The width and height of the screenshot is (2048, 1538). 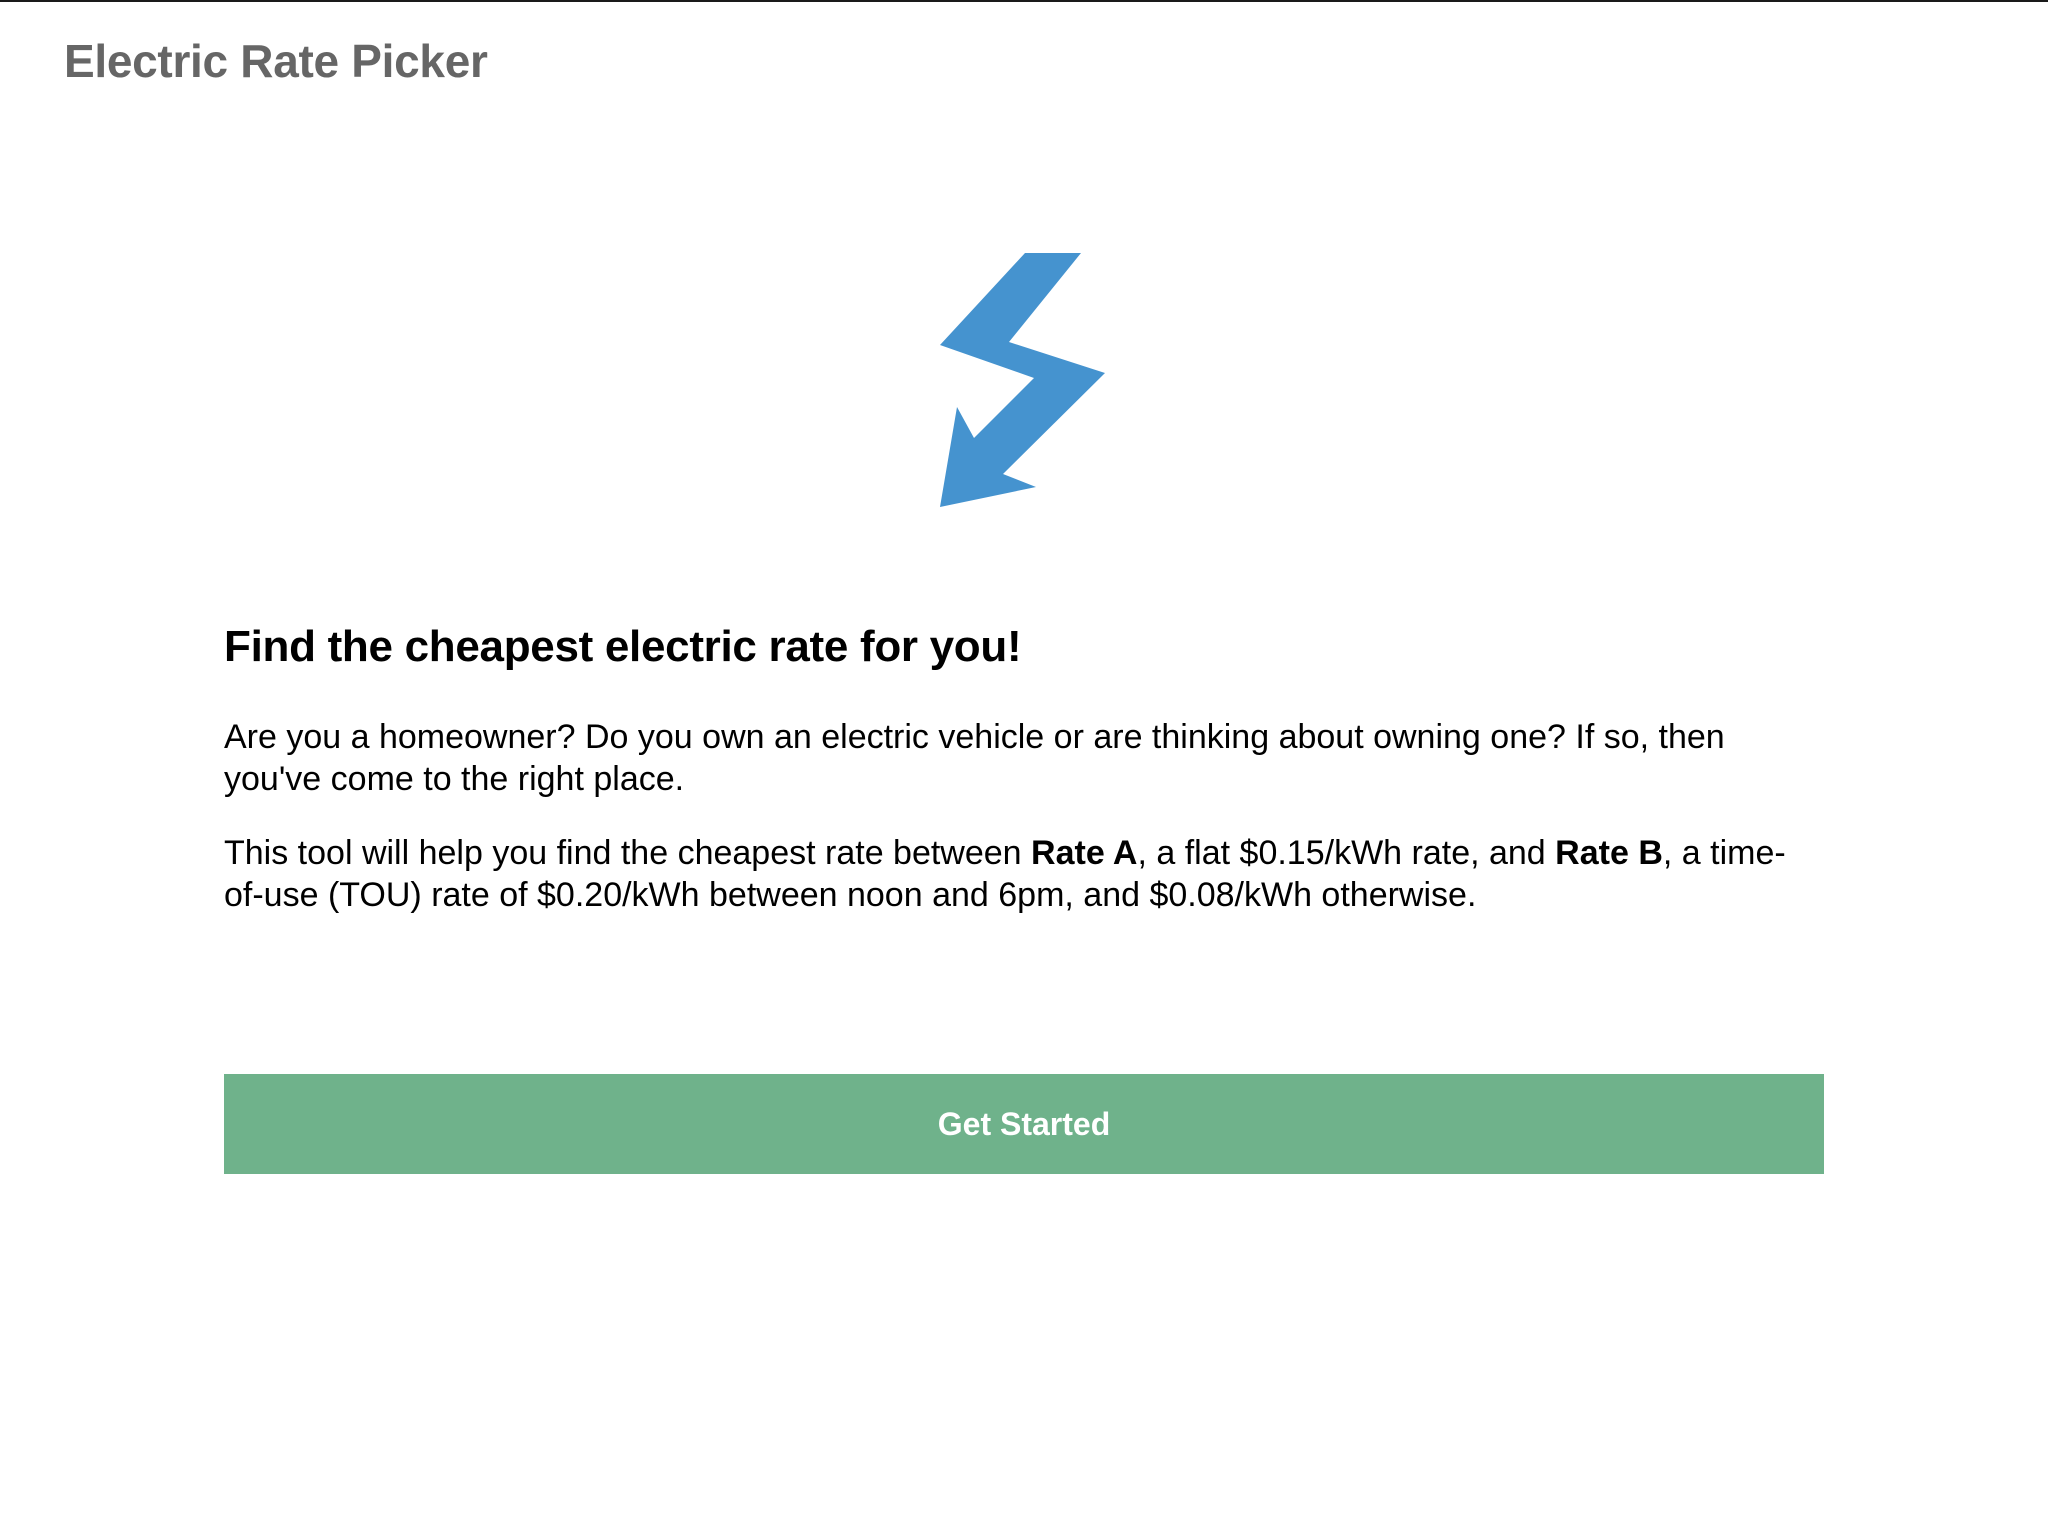 What do you see at coordinates (1346, 853) in the screenshot?
I see `rate-a-description: , a flat $0.15/kWh rate, and` at bounding box center [1346, 853].